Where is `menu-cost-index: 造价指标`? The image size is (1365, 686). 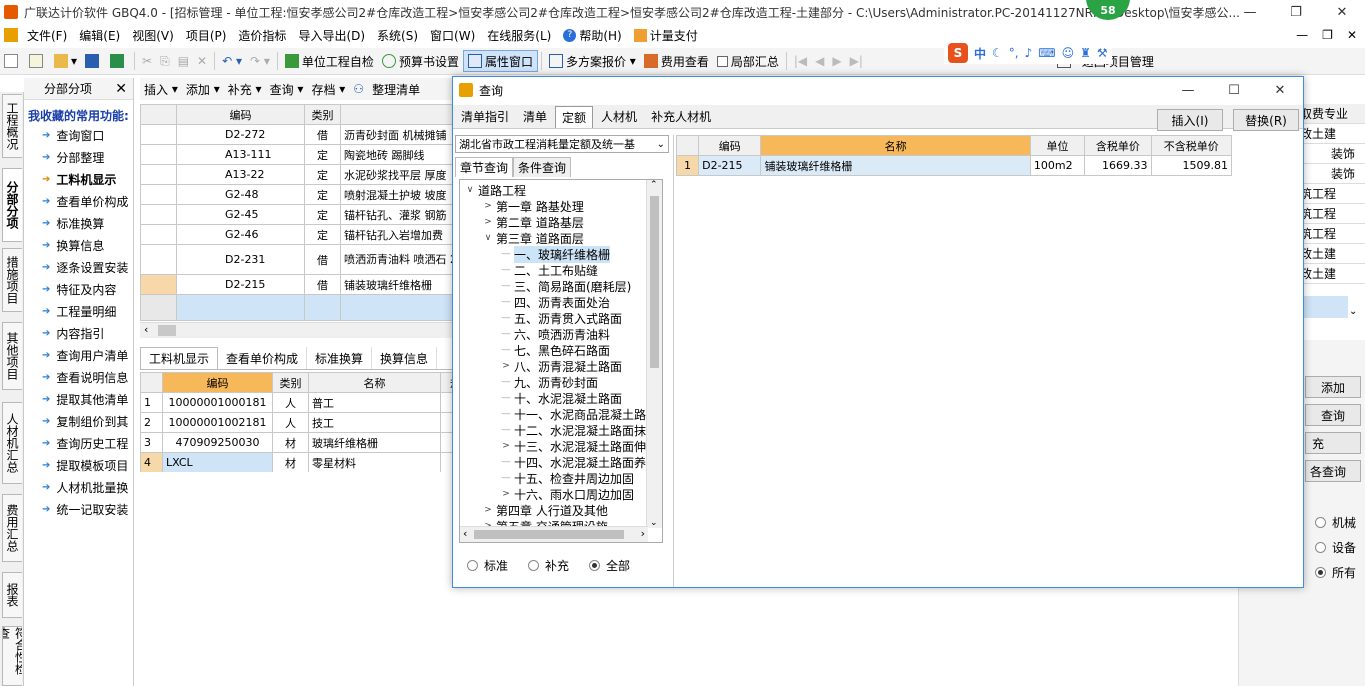
menu-cost-index: 造价指标 is located at coordinates (262, 35).